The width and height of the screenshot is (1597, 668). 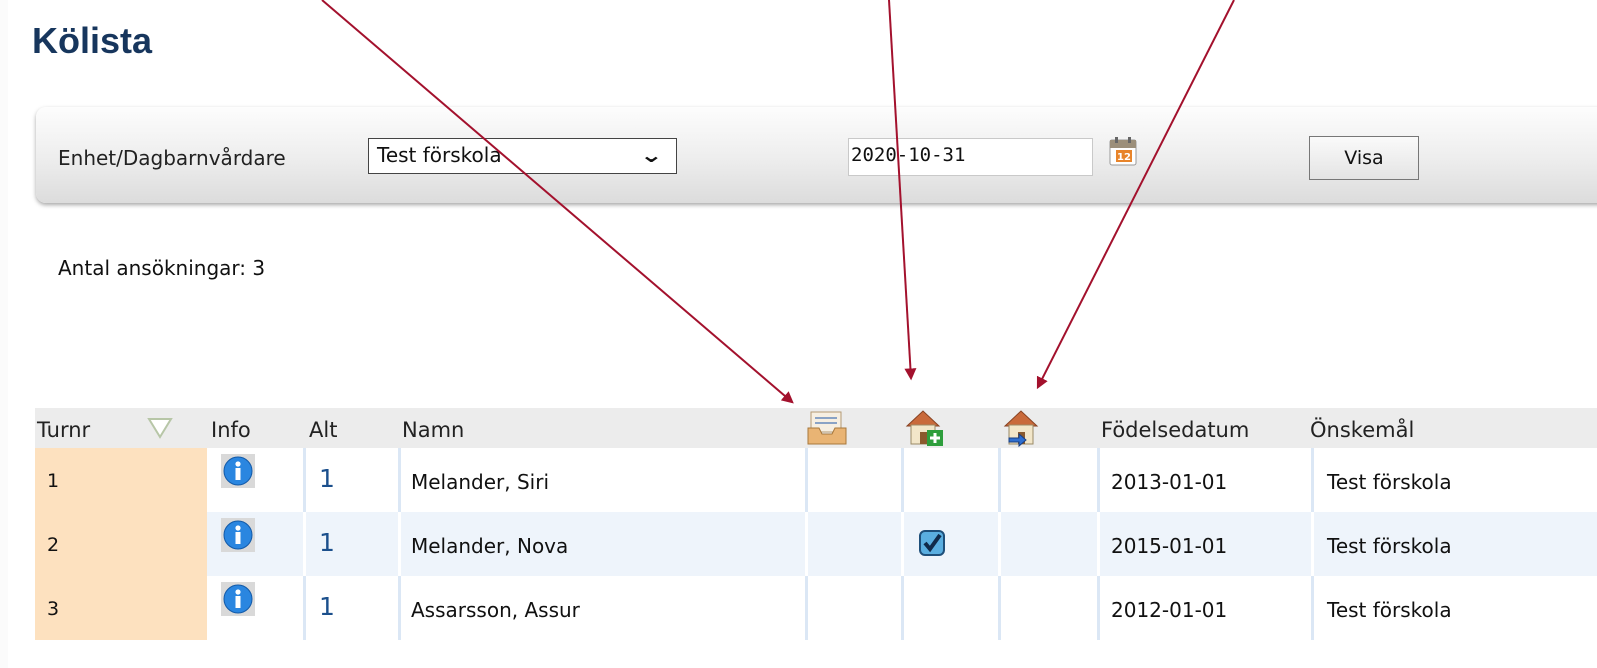 I want to click on unit-select: Test förskola ⌄, so click(x=522, y=156).